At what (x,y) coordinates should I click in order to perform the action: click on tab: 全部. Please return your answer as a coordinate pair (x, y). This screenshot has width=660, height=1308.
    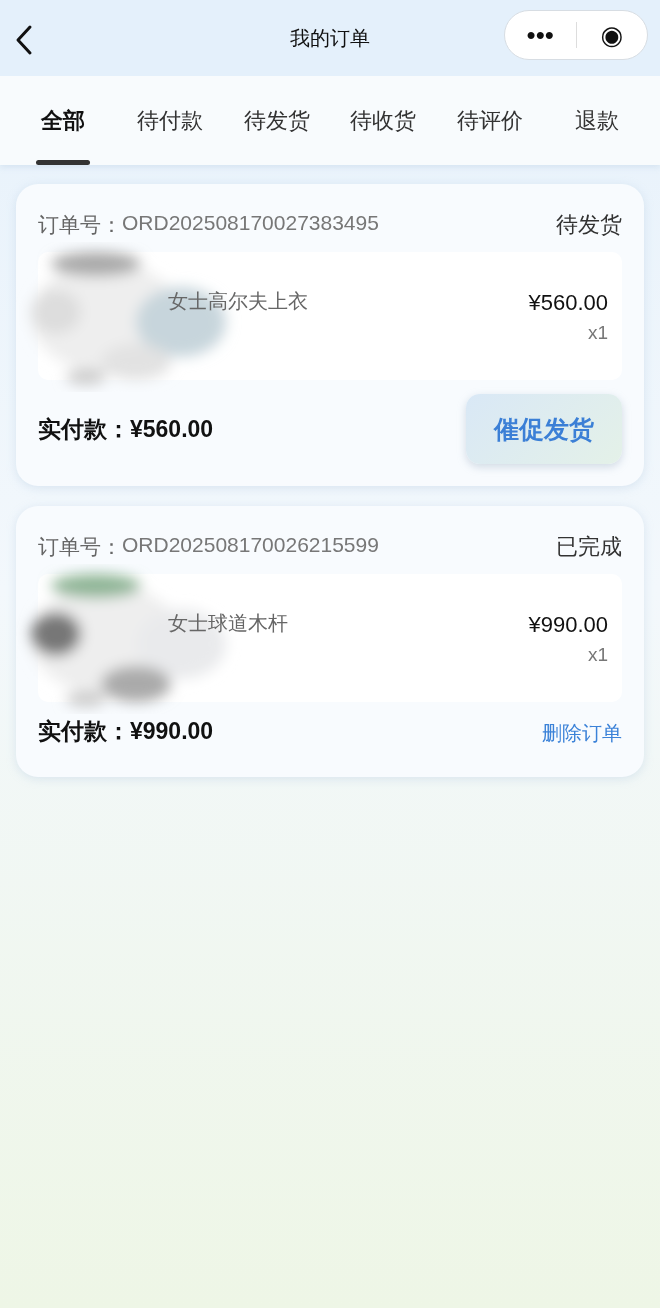
    Looking at the image, I should click on (63, 120).